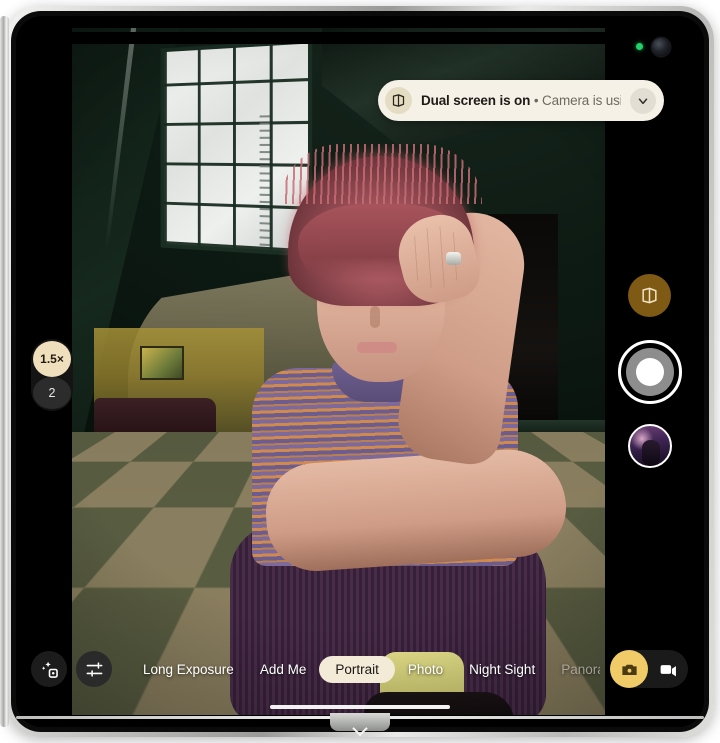 This screenshot has width=720, height=743. What do you see at coordinates (283, 669) in the screenshot?
I see `mode-add-me: Add Me` at bounding box center [283, 669].